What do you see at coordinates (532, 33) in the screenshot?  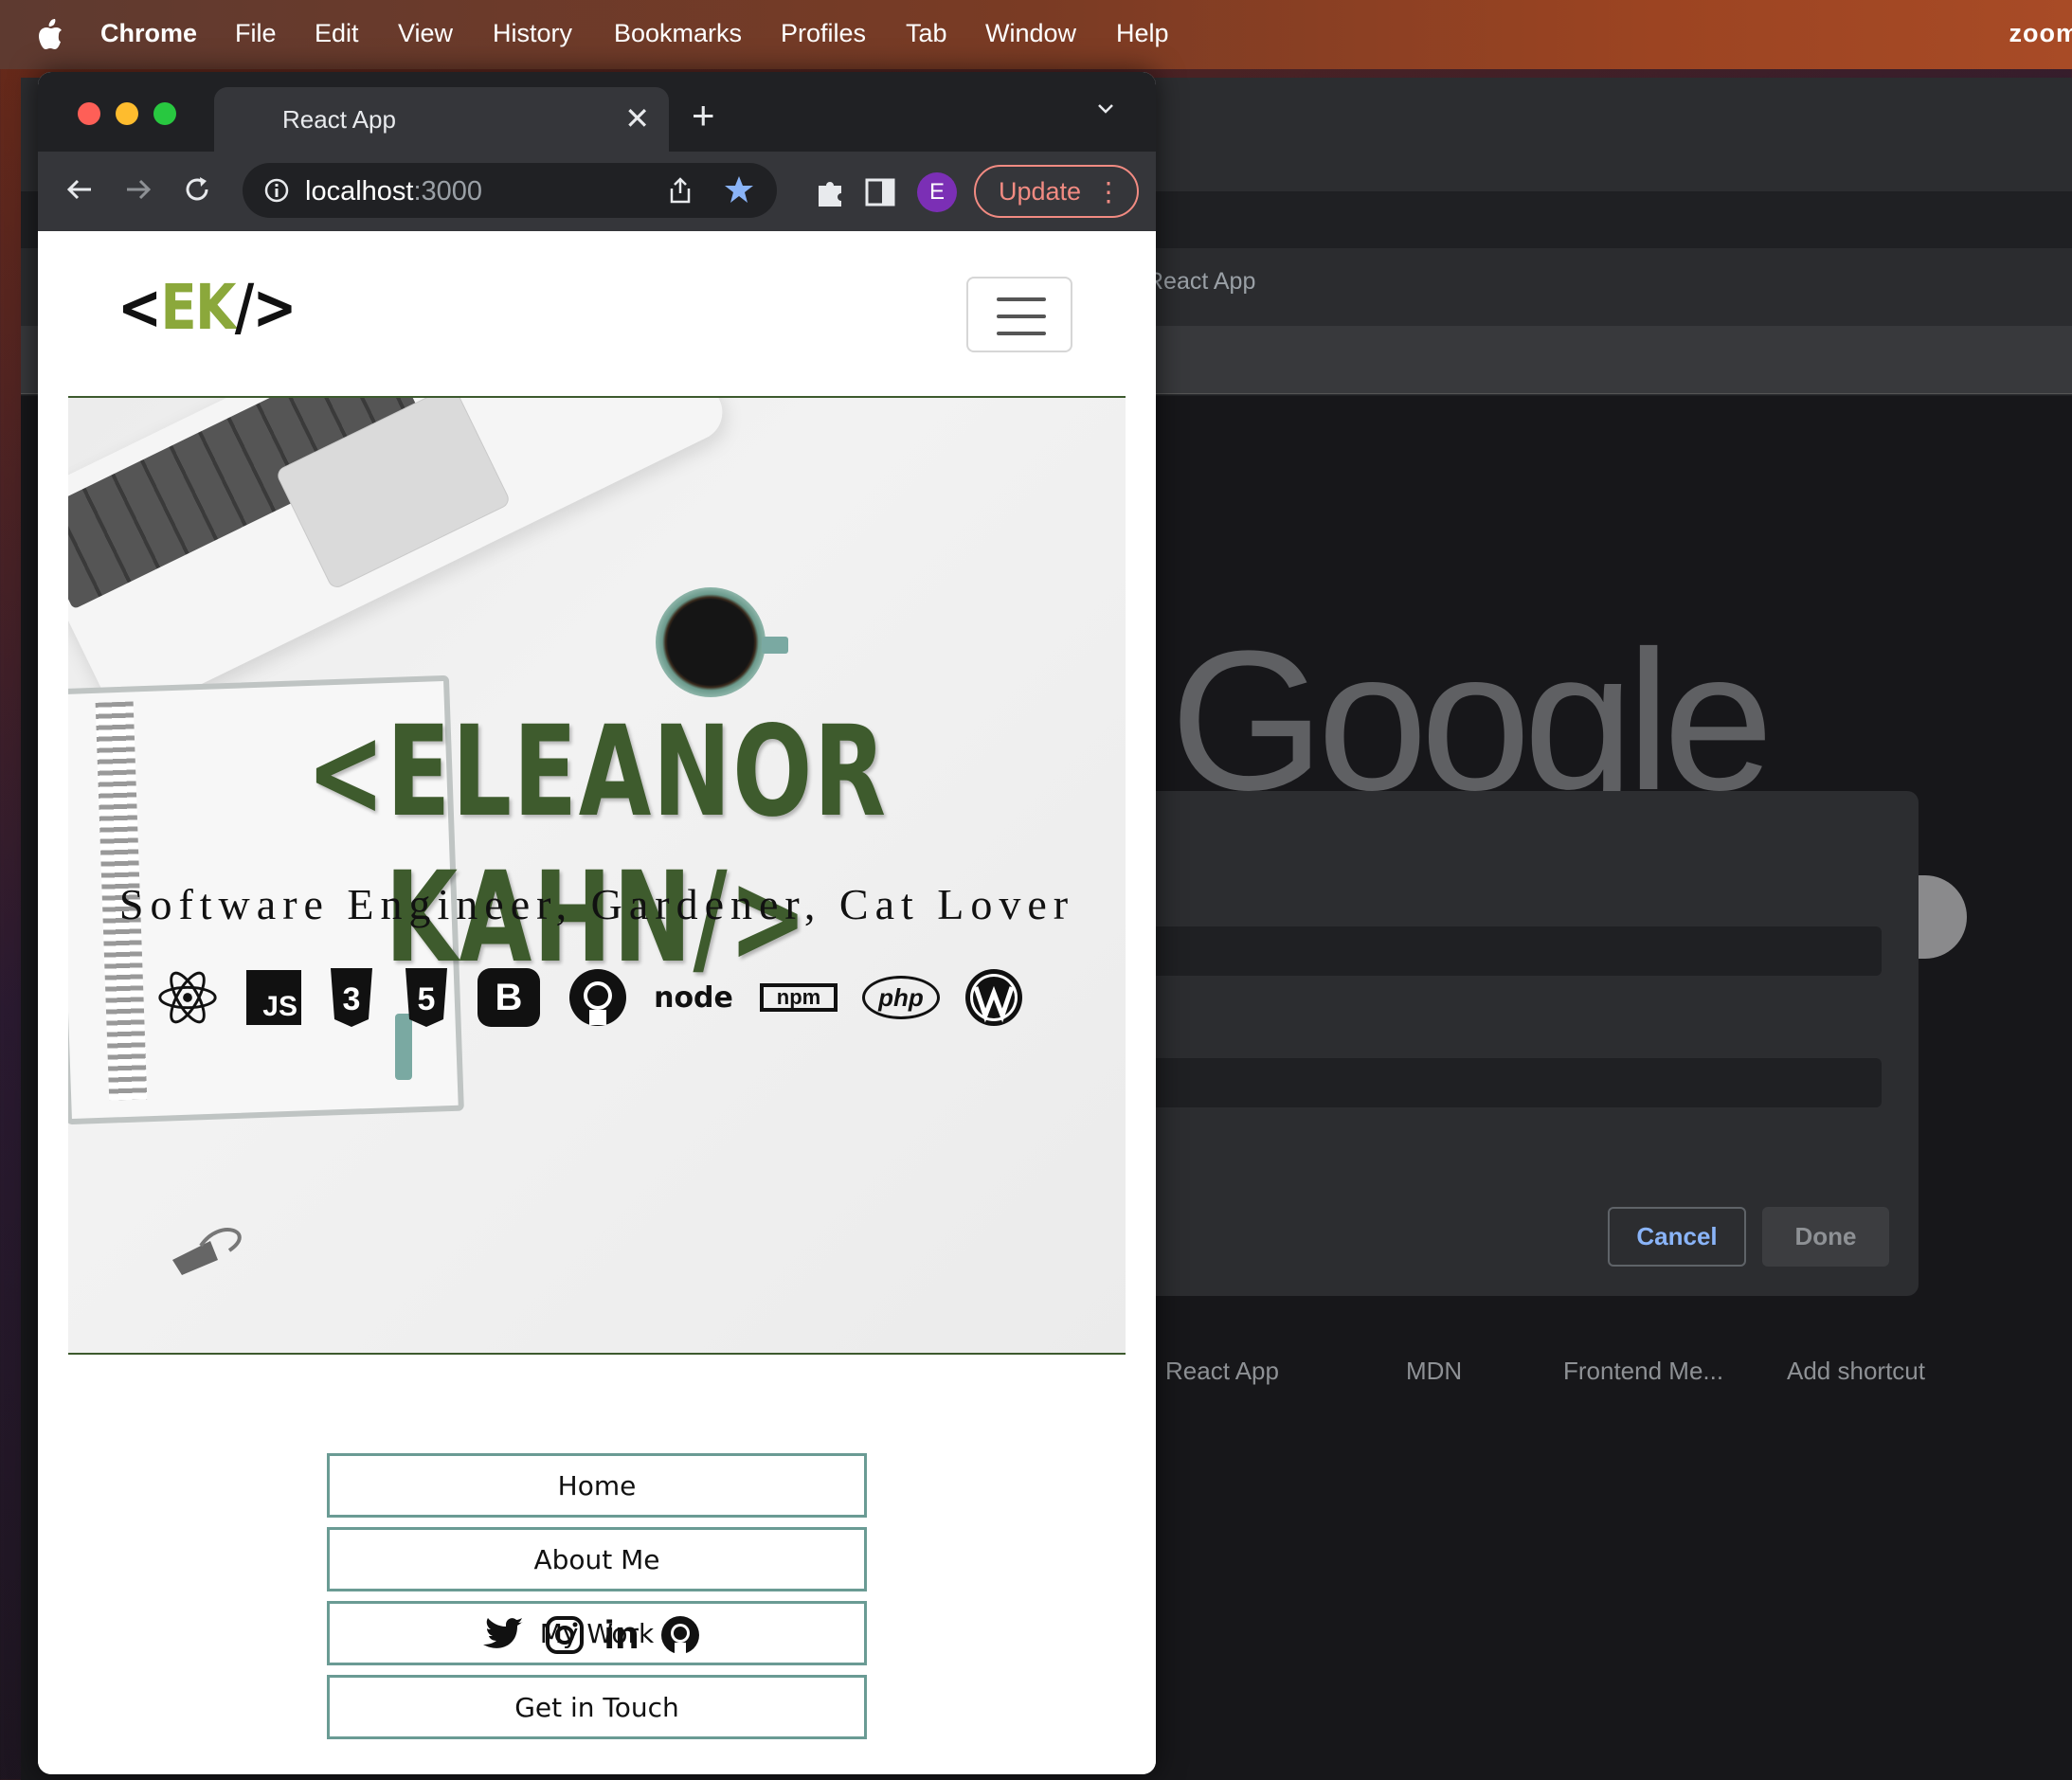 I see `menu-history: History` at bounding box center [532, 33].